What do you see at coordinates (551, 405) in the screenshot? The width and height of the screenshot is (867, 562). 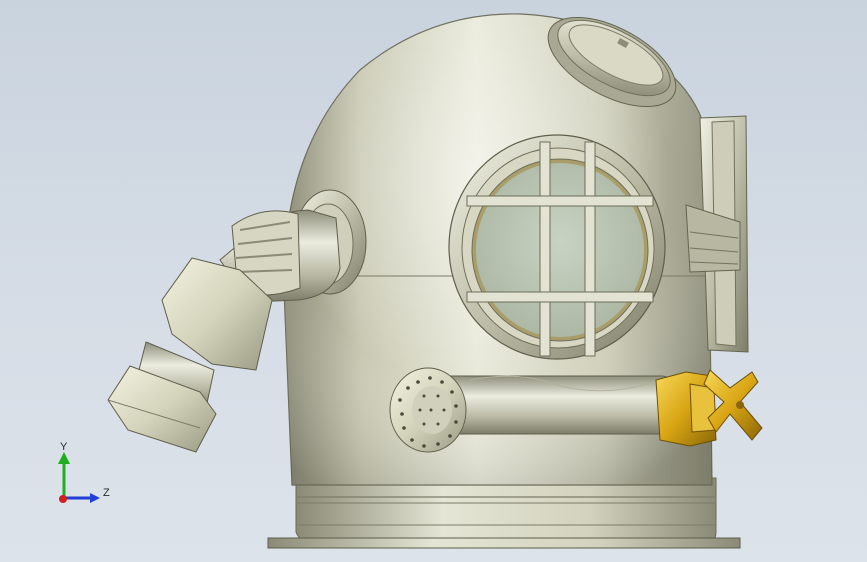 I see `air-inlet-pipe` at bounding box center [551, 405].